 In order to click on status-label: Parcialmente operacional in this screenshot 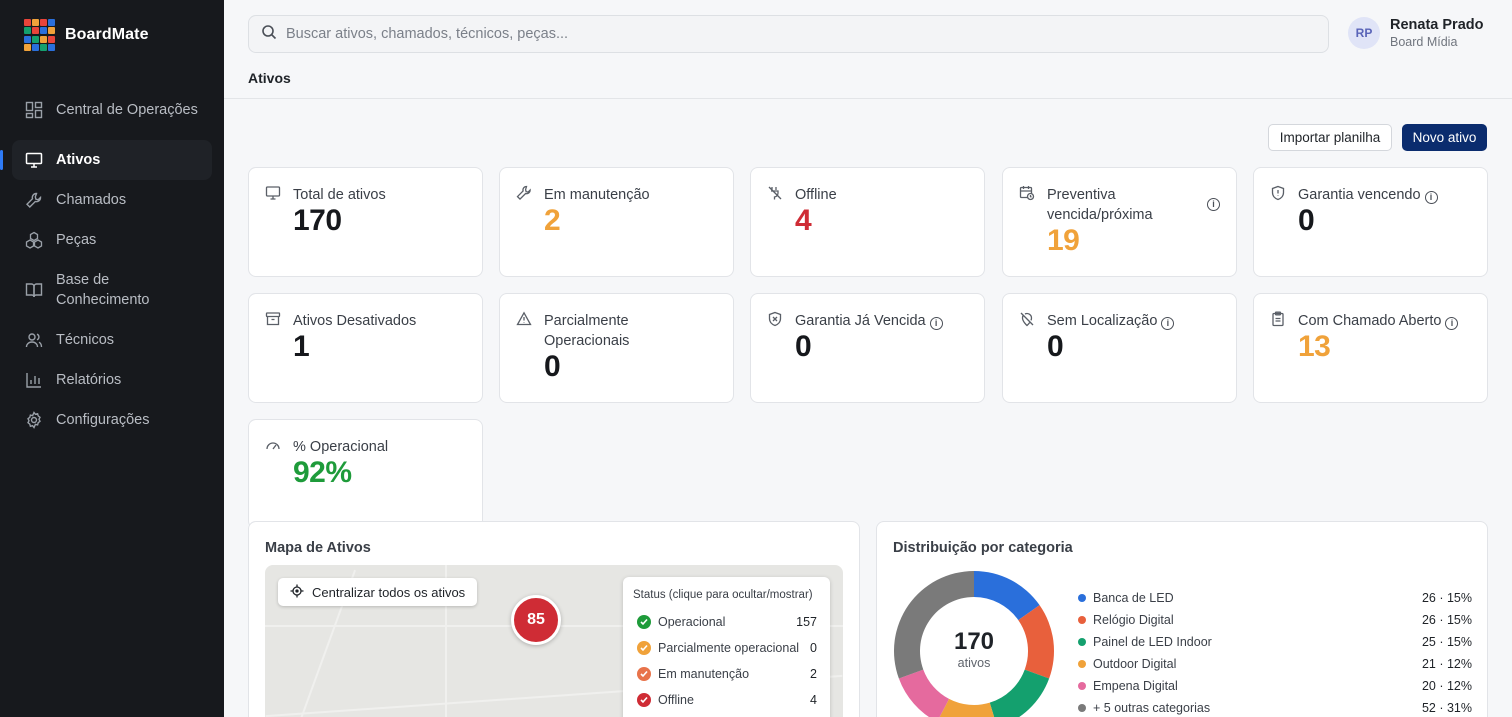, I will do `click(729, 648)`.